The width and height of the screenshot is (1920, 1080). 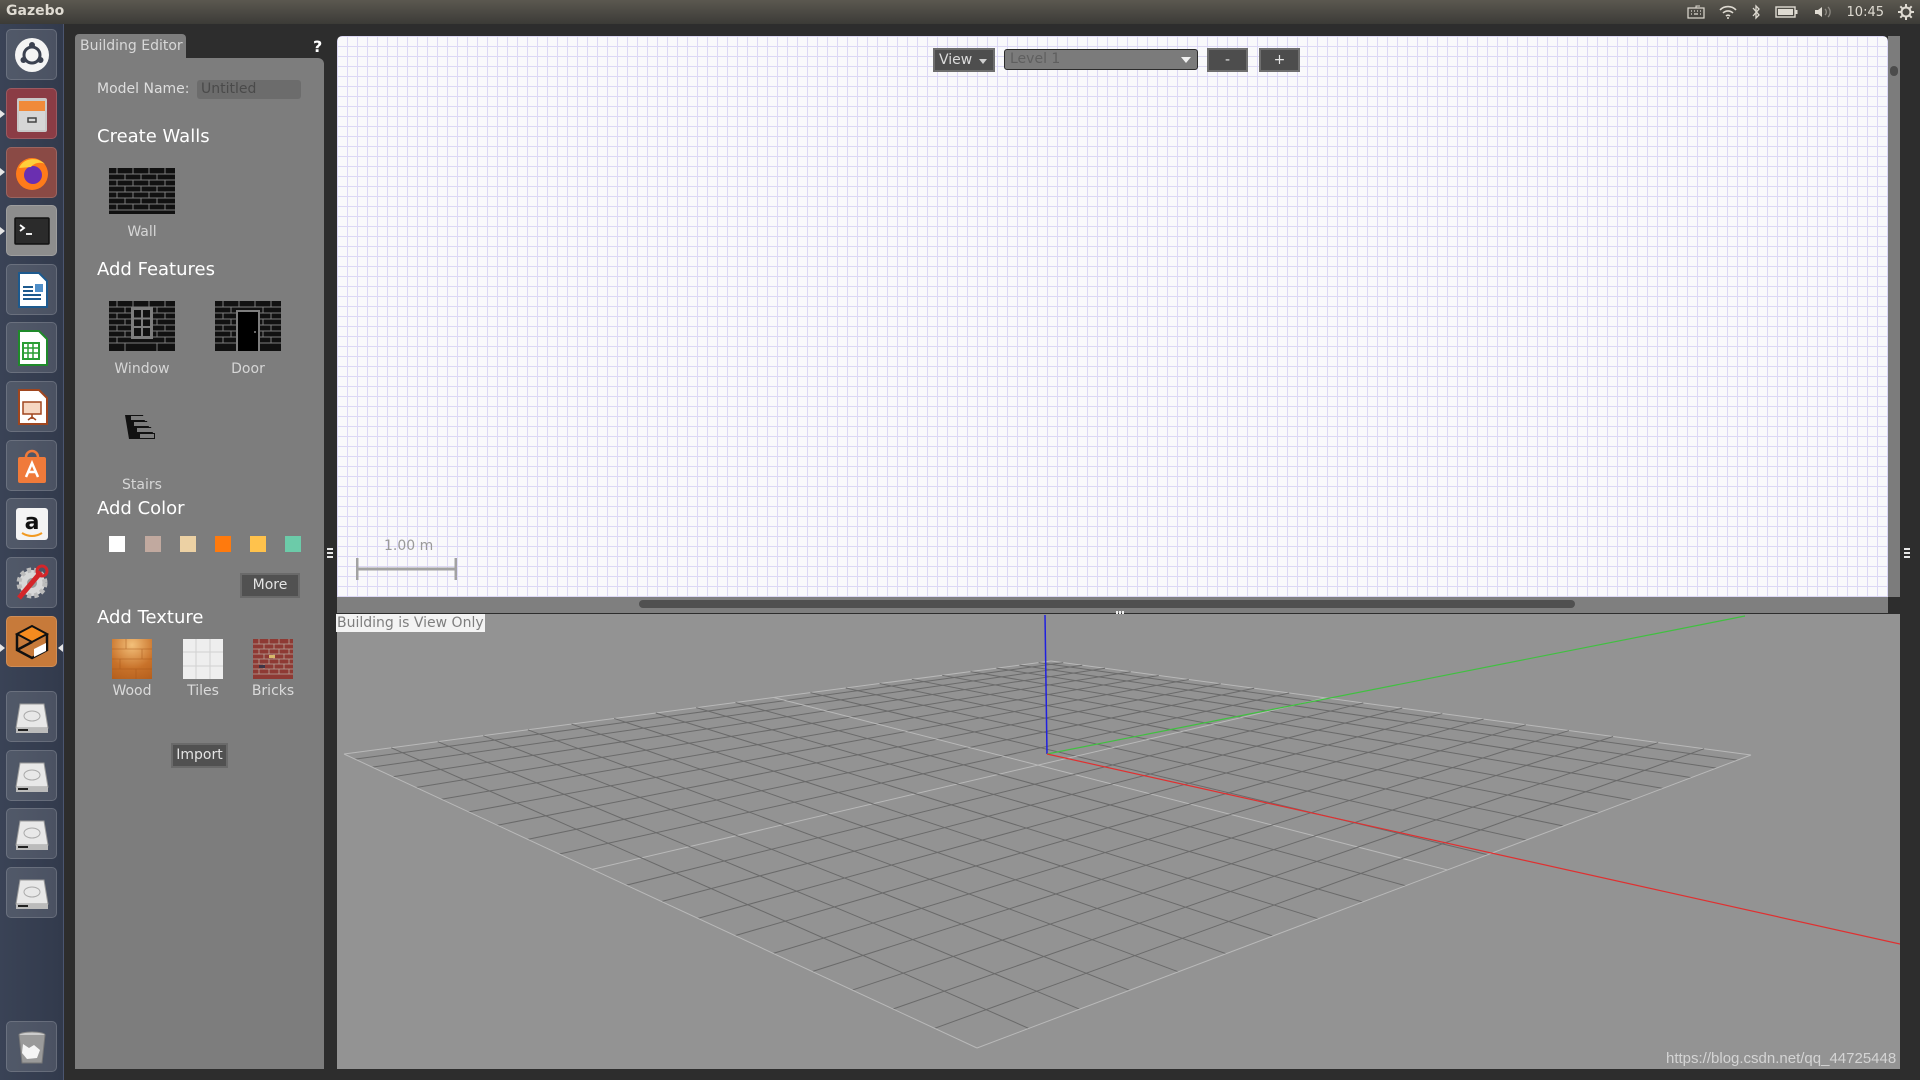 I want to click on color-swatch-yellow, so click(x=258, y=544).